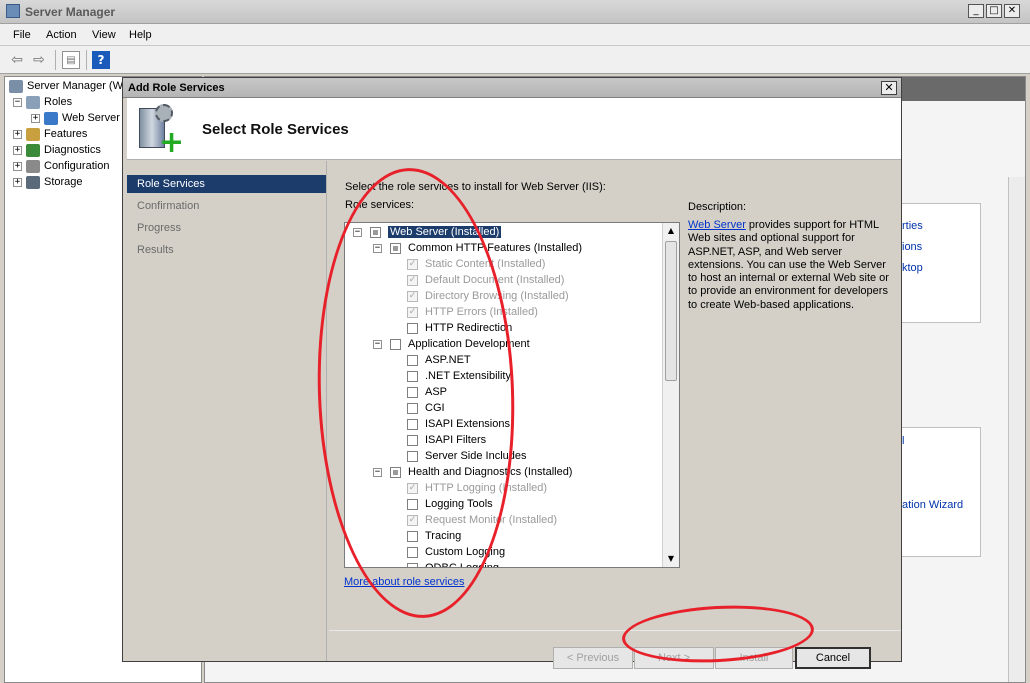 The image size is (1030, 683). I want to click on role-service-row: ISAPI Filters, so click(446, 440).